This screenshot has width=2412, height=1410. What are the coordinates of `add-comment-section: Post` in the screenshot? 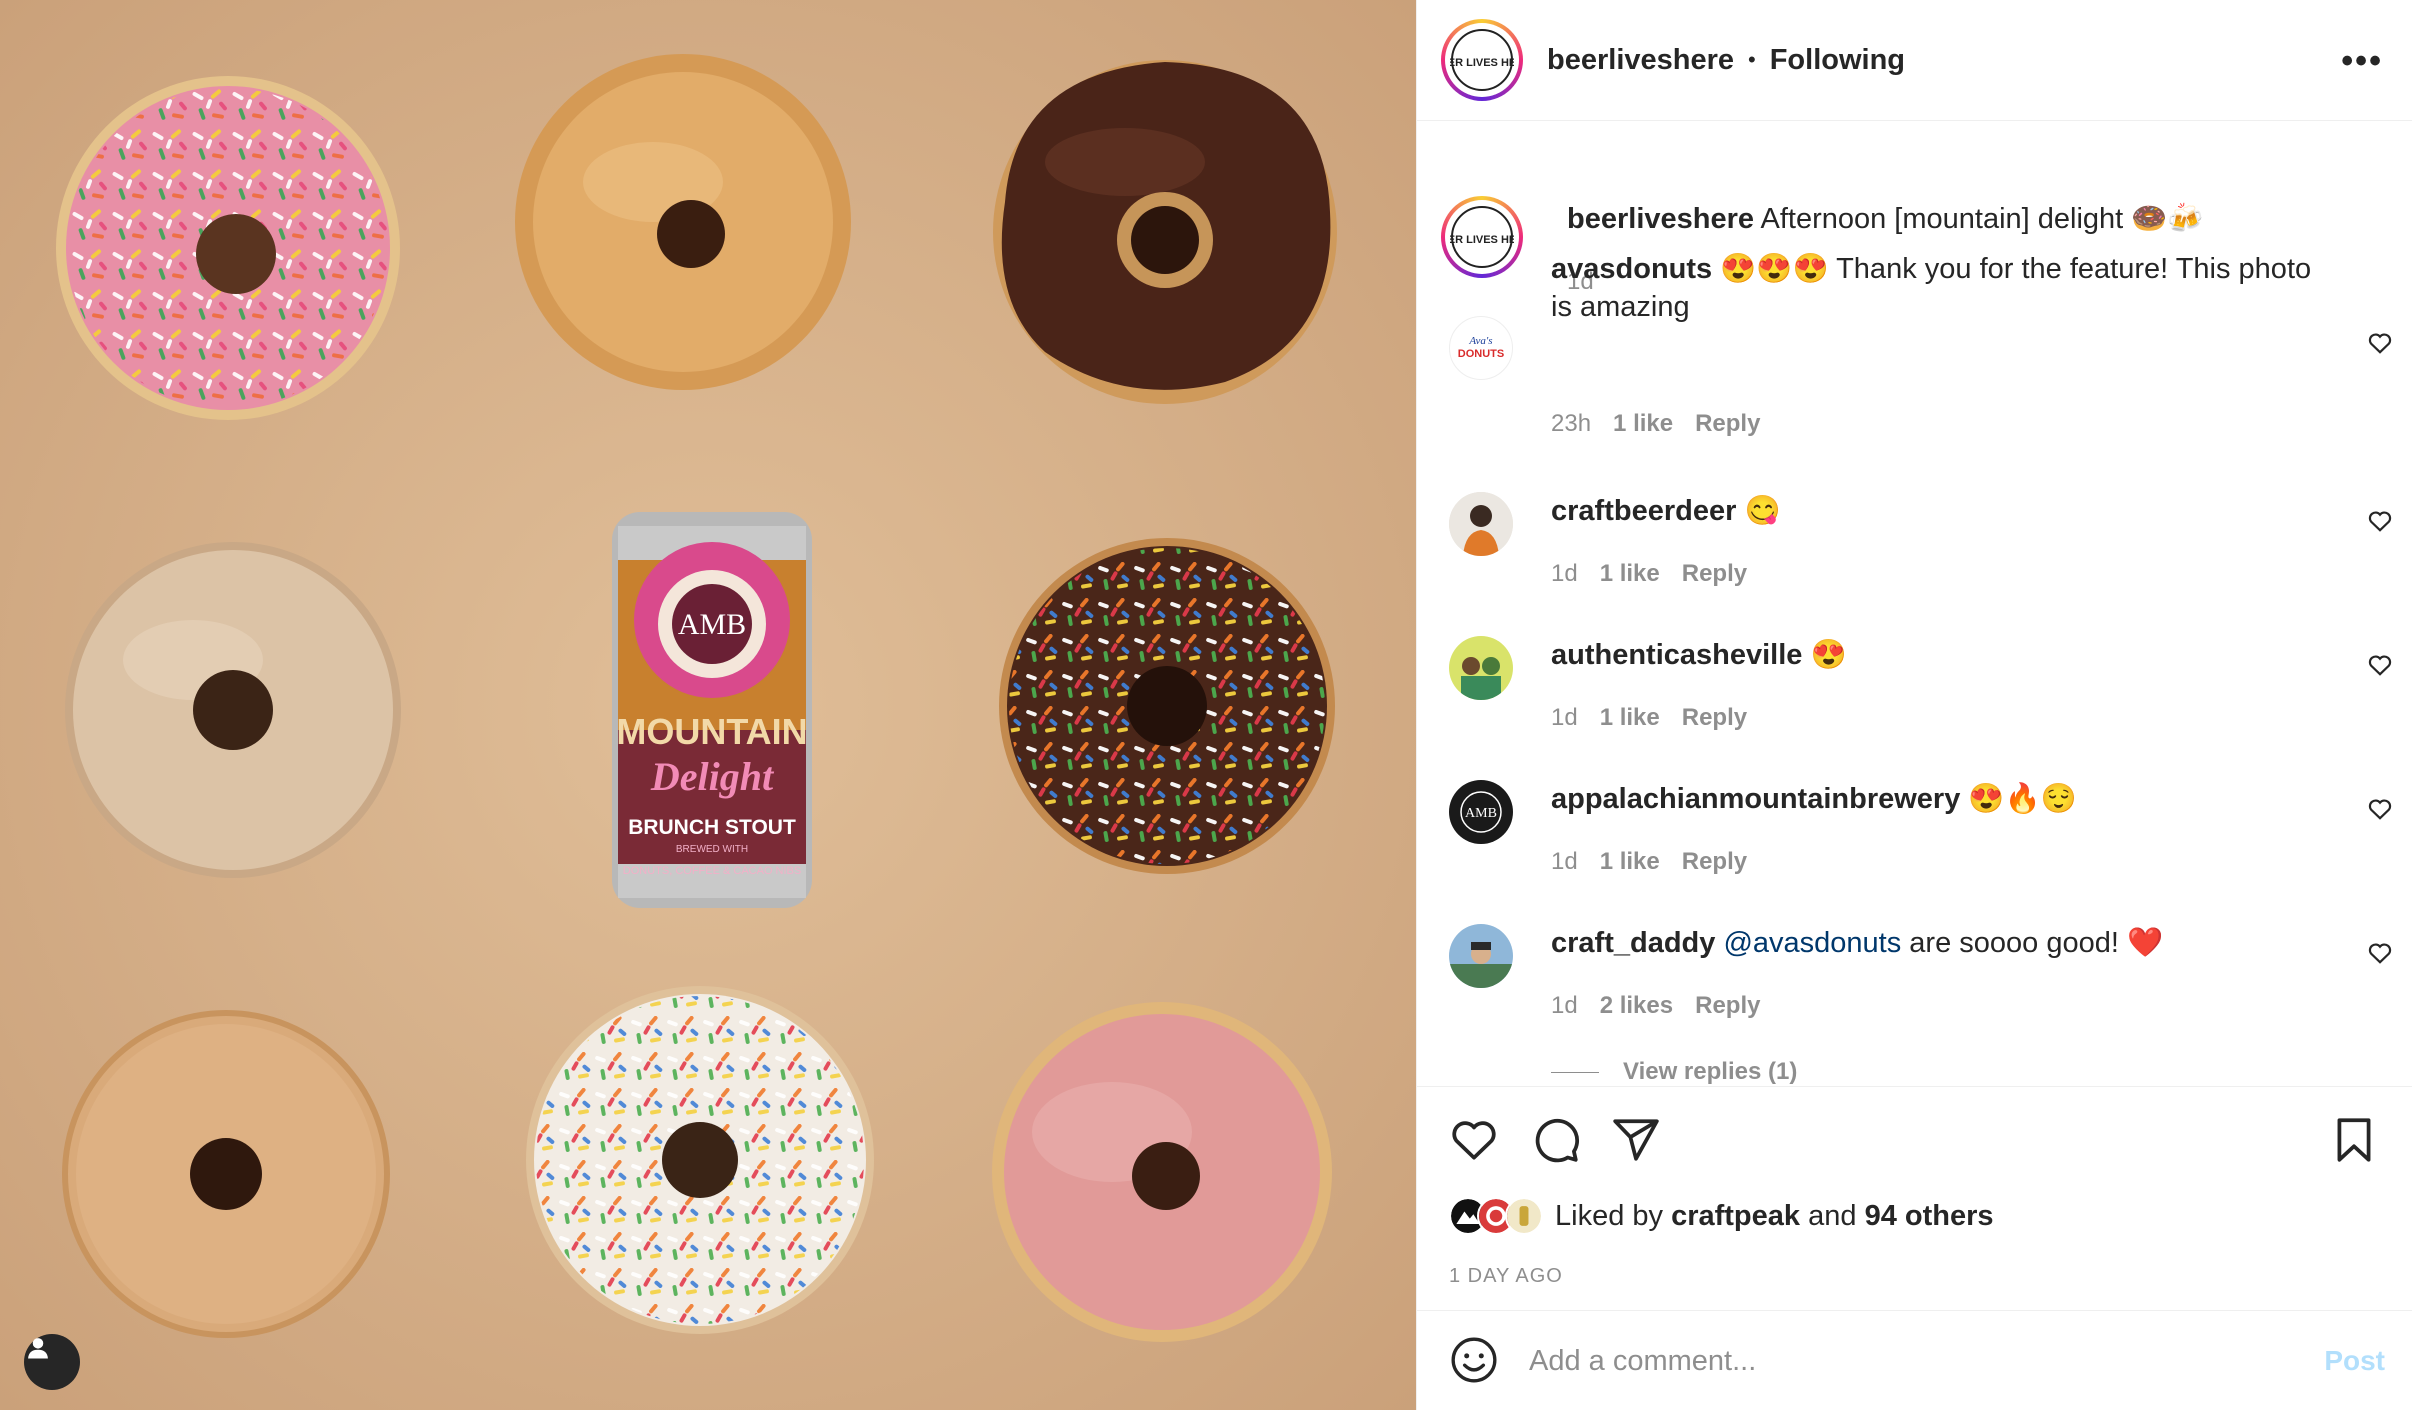 It's located at (1914, 1360).